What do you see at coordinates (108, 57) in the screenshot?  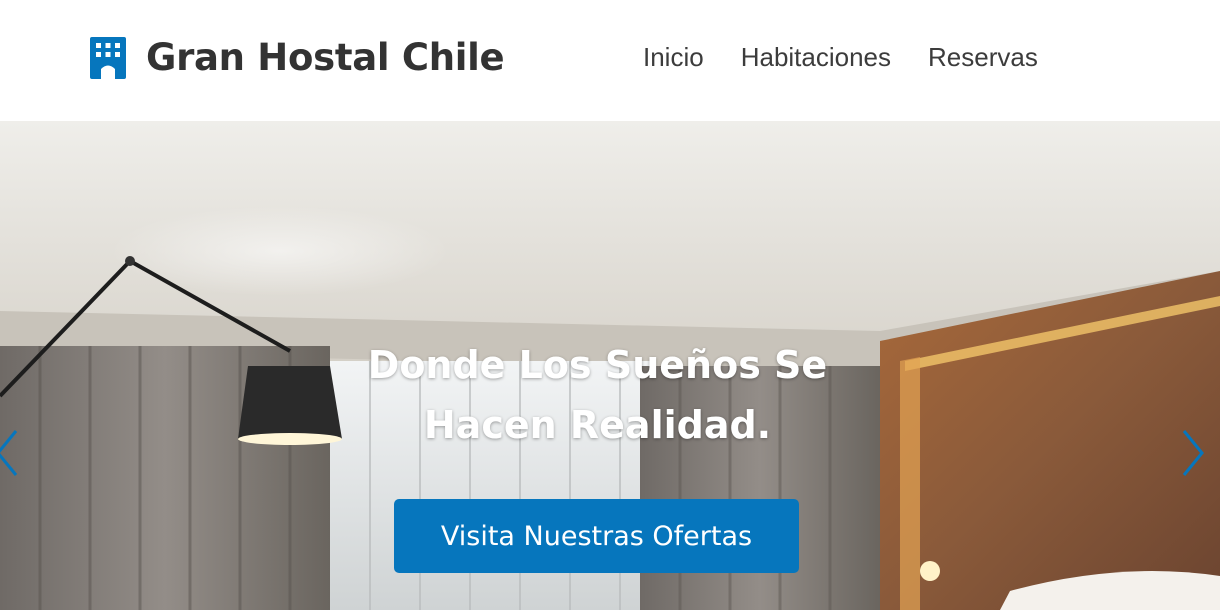 I see `hotel-building-icon` at bounding box center [108, 57].